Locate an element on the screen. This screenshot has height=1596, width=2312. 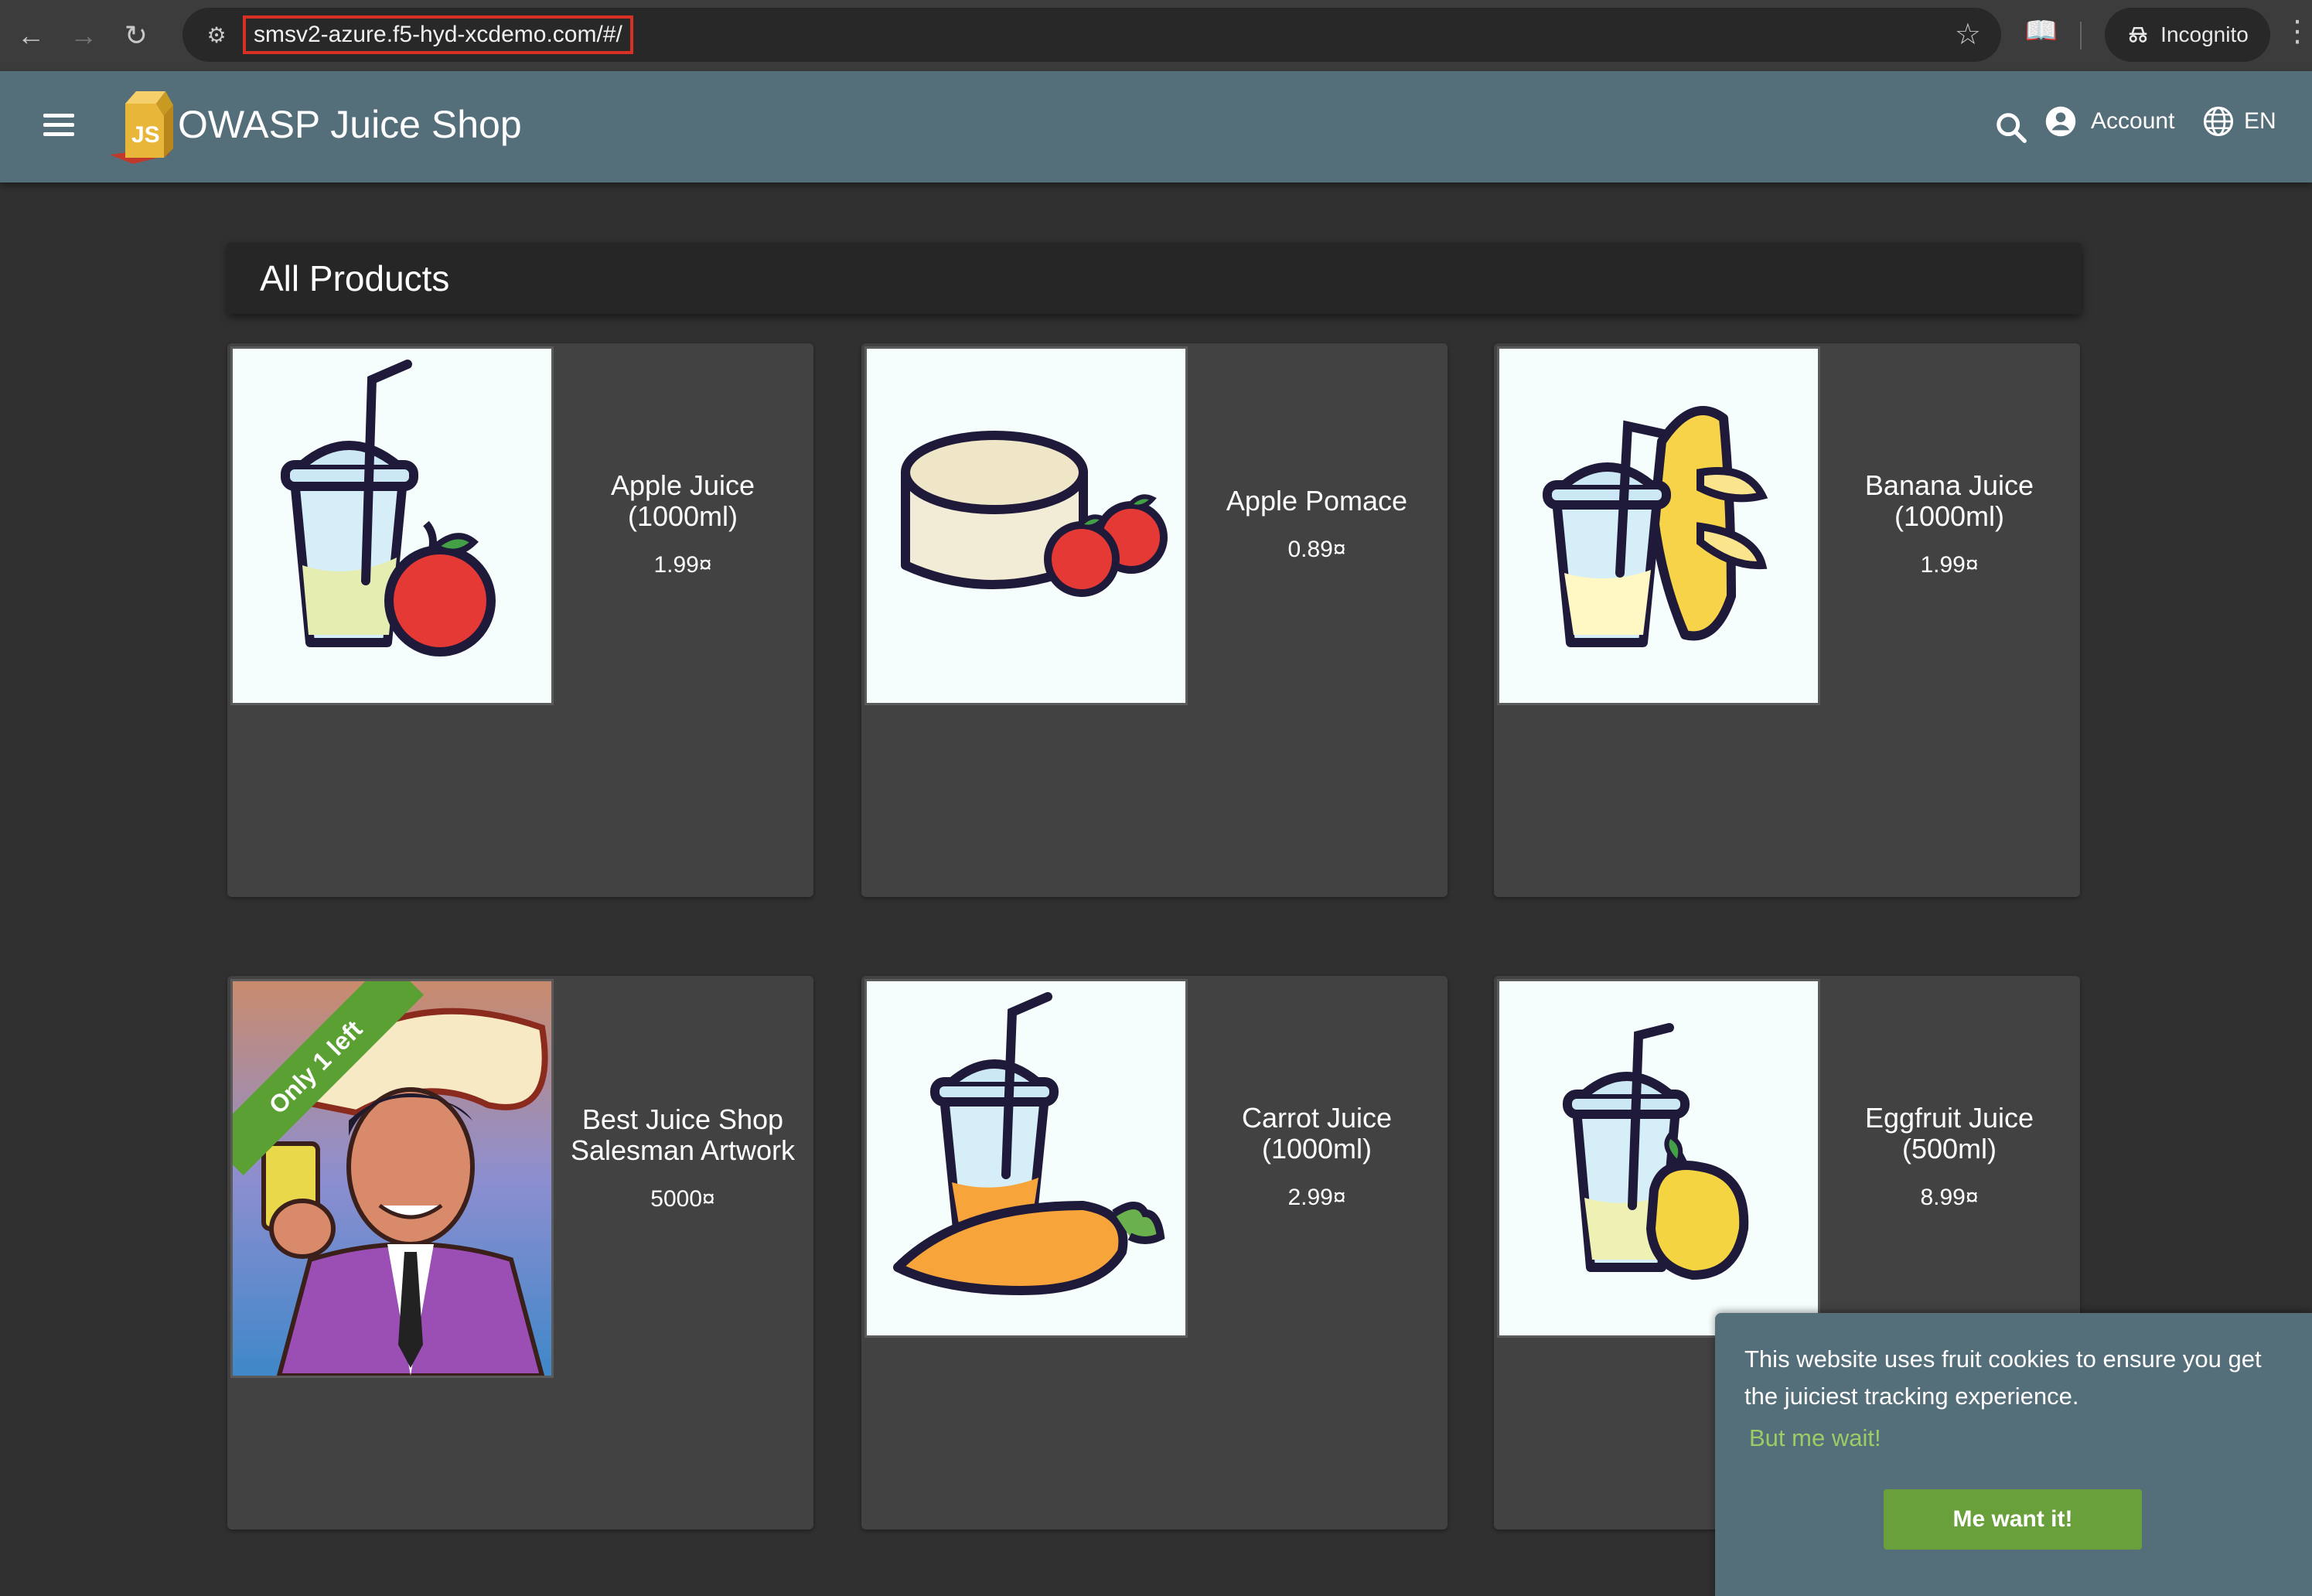
incognito-badge: Incognito is located at coordinates (2187, 35).